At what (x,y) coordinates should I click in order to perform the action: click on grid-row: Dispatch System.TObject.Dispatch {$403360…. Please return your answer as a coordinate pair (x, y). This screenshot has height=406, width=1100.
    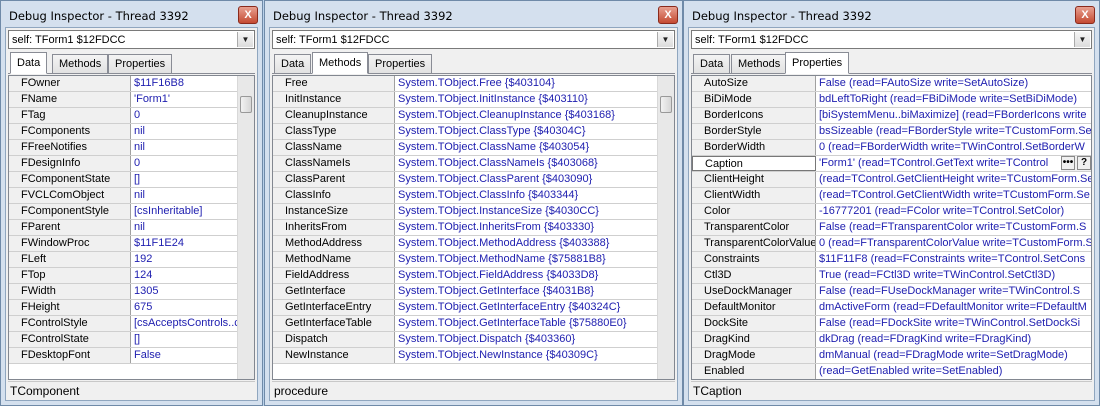
    Looking at the image, I should click on (465, 340).